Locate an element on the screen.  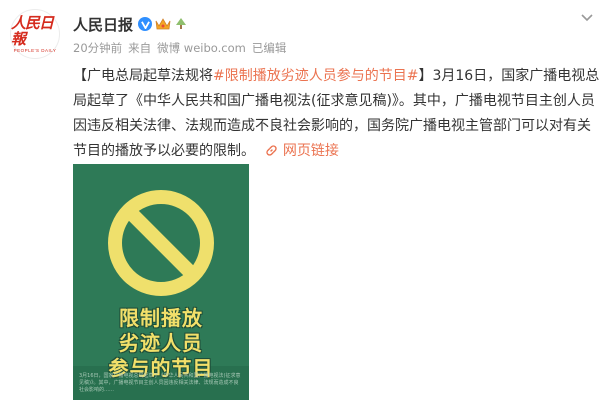
web-link-label: 网页链接 is located at coordinates (310, 151).